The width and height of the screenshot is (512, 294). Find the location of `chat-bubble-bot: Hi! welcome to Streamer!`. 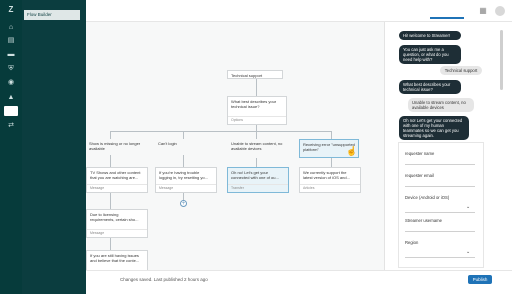

chat-bubble-bot: Hi! welcome to Streamer! is located at coordinates (430, 35).